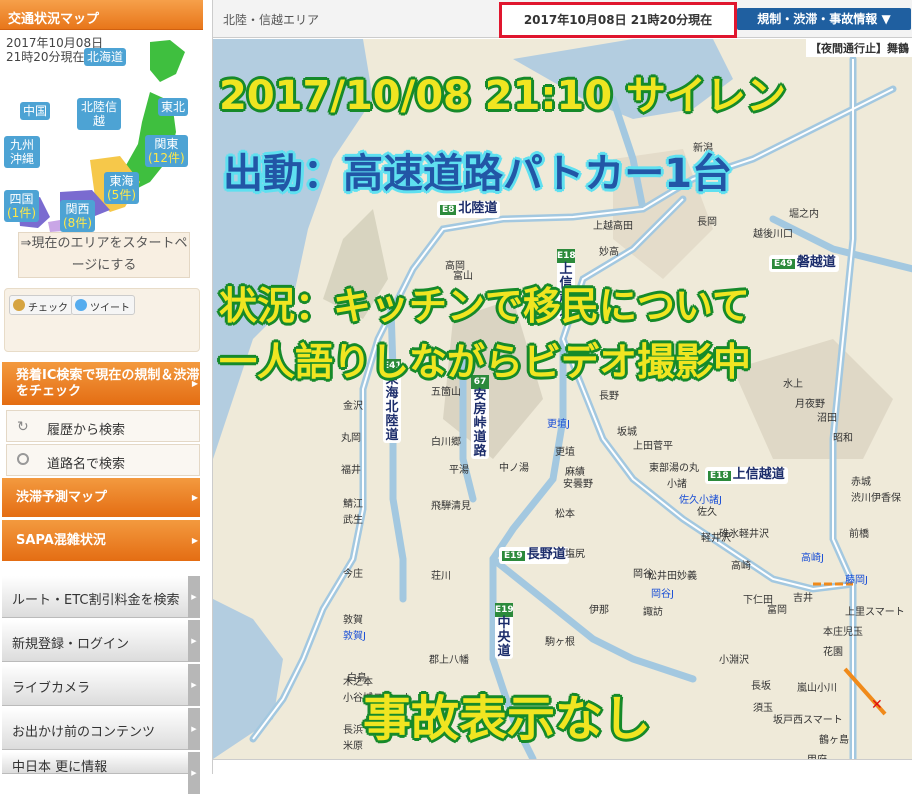 This screenshot has height=794, width=912. What do you see at coordinates (859, 534) in the screenshot?
I see `town-label: 前橋` at bounding box center [859, 534].